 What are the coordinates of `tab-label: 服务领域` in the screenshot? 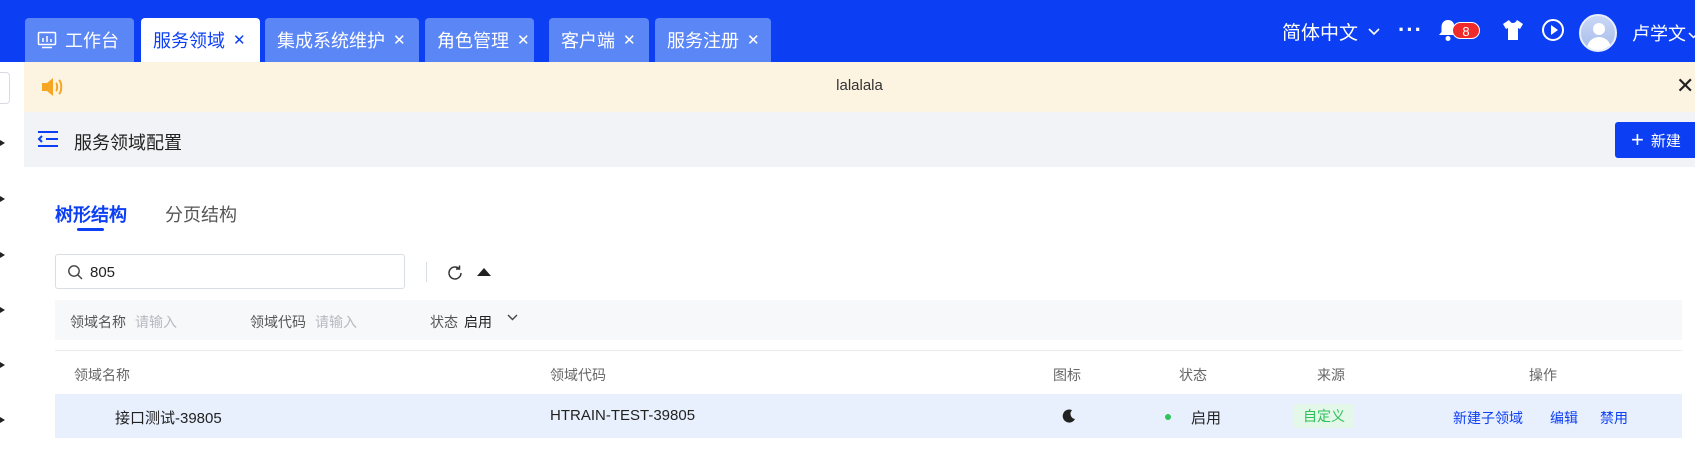 It's located at (189, 41).